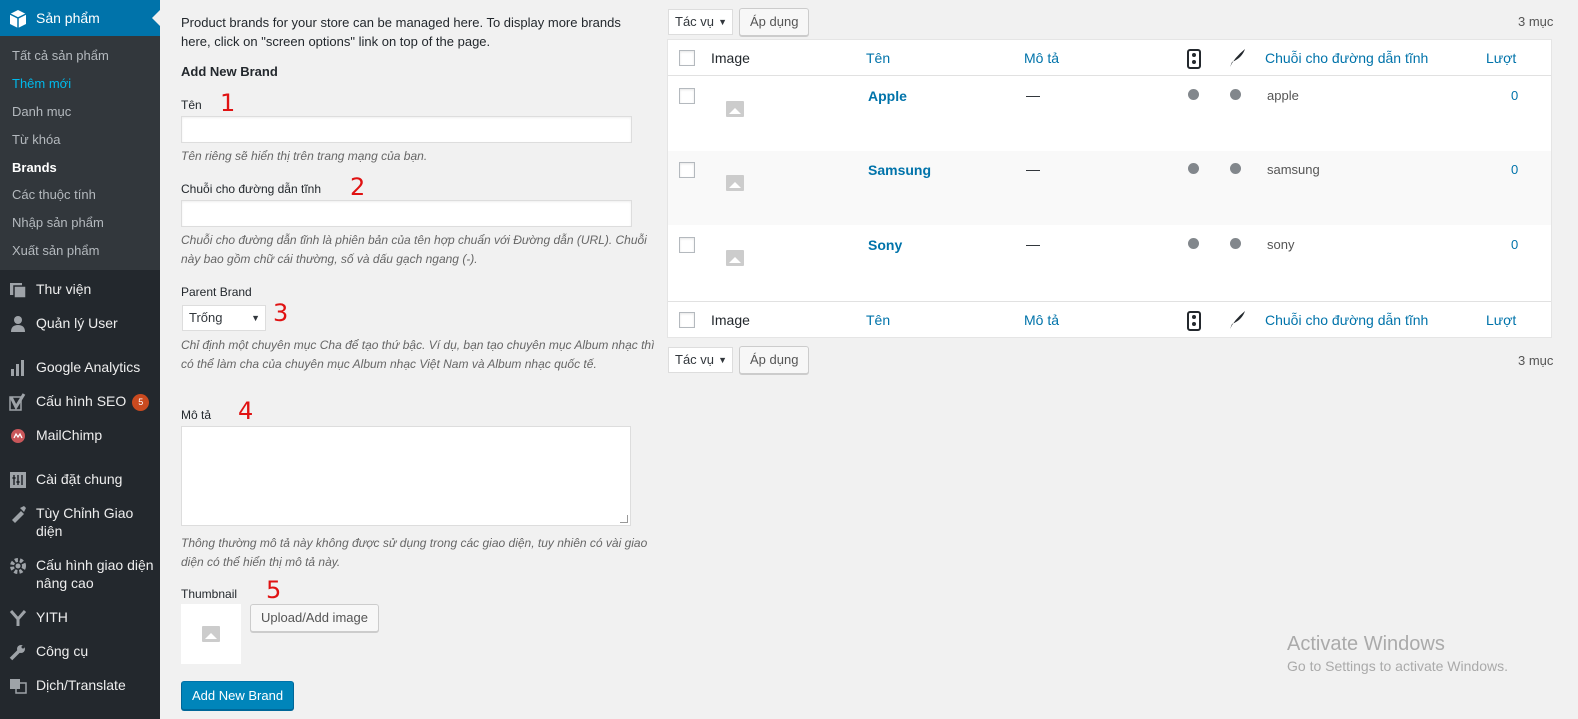 This screenshot has height=719, width=1578. Describe the element at coordinates (687, 320) in the screenshot. I see `select-all-checkbox-footer` at that location.